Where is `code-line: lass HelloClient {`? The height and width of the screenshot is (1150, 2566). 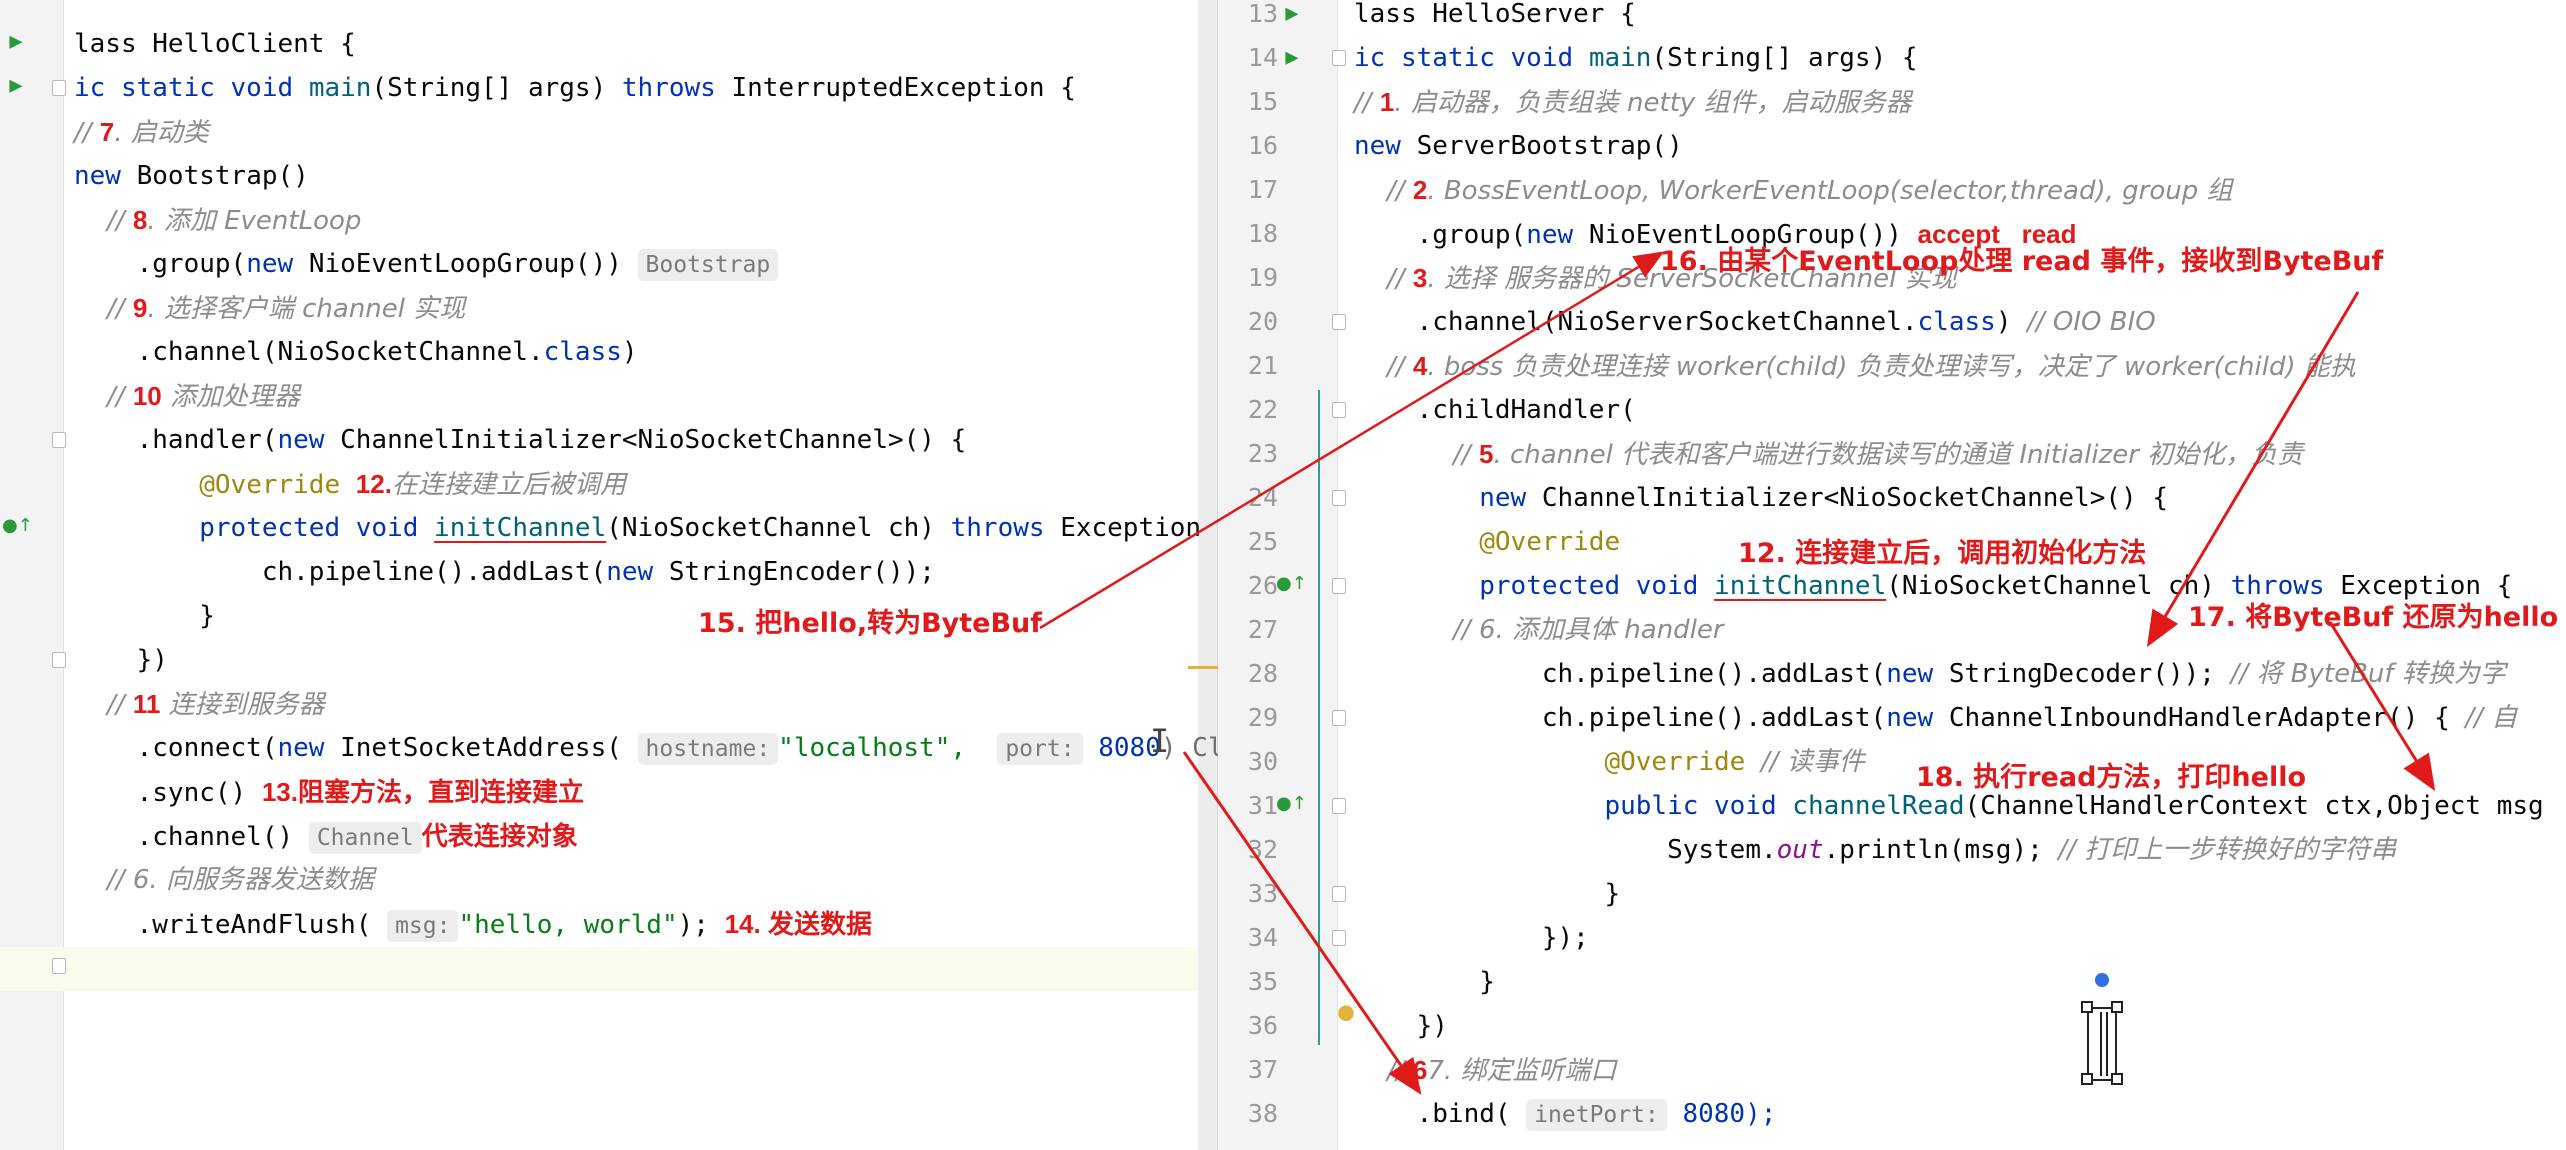
code-line: lass HelloClient { is located at coordinates (215, 44).